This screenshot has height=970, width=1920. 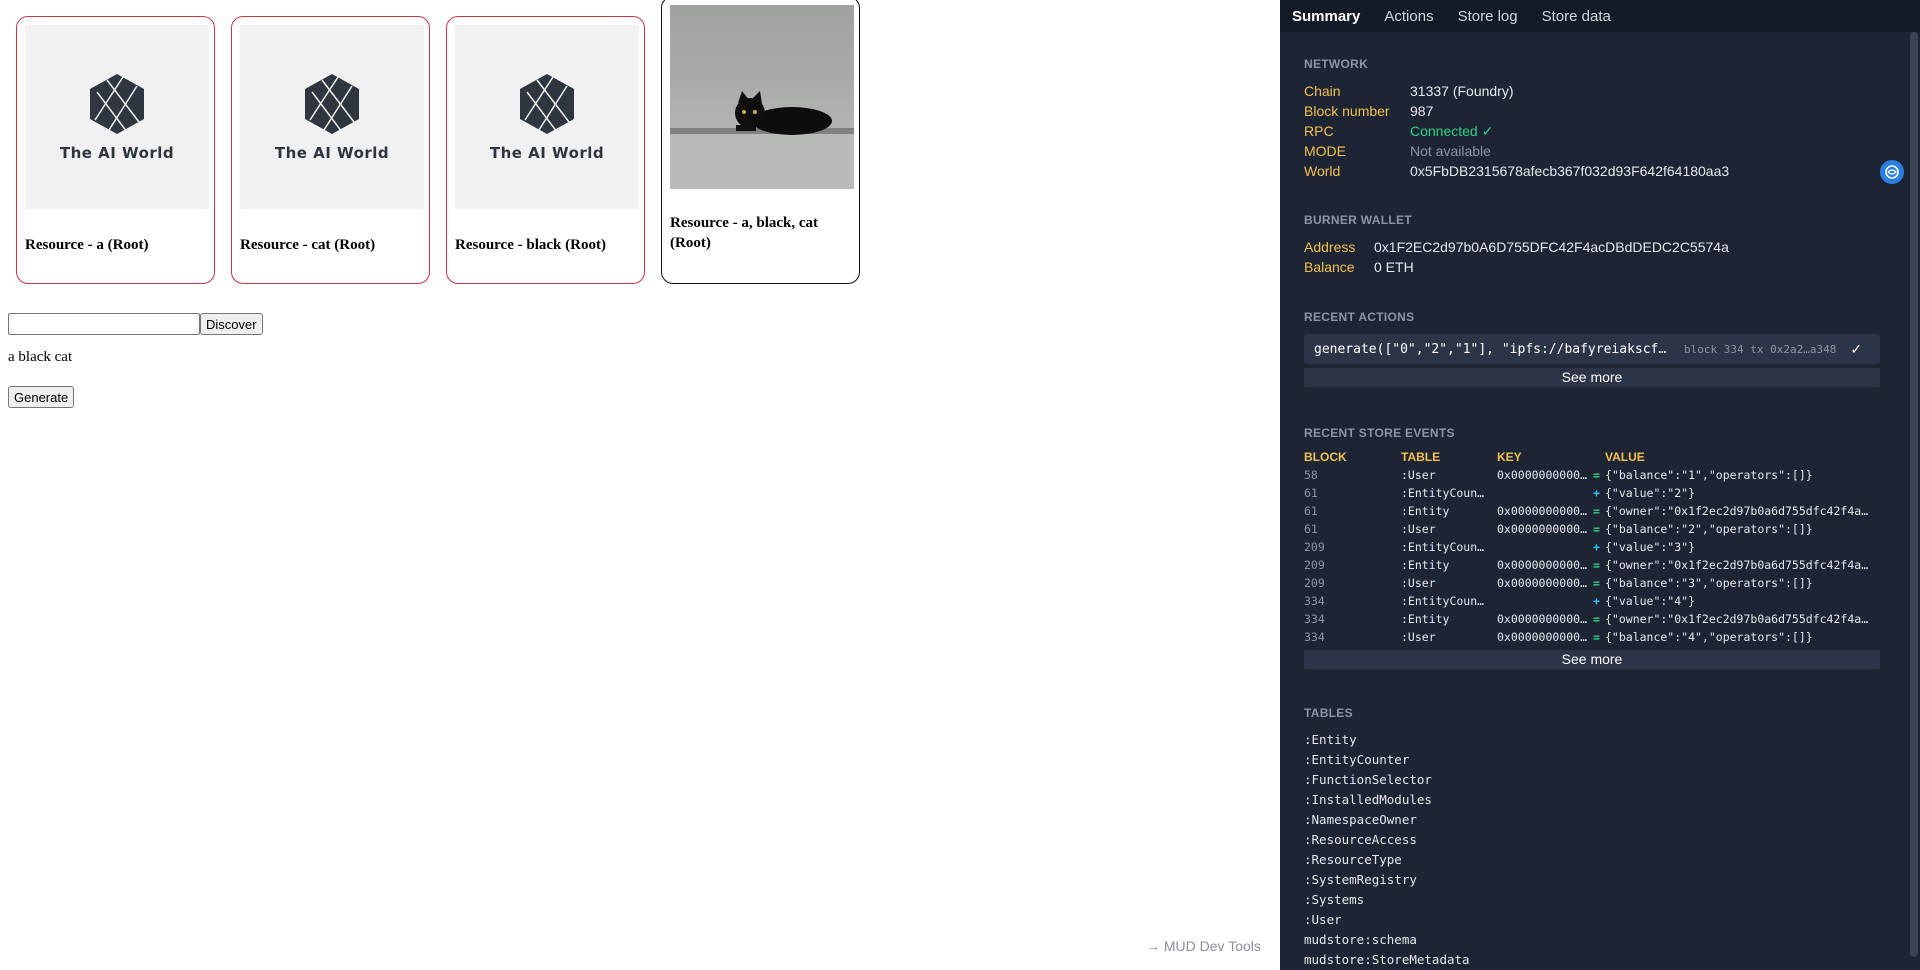 I want to click on table-item: mudstore:StoreMetadata, so click(x=1592, y=960).